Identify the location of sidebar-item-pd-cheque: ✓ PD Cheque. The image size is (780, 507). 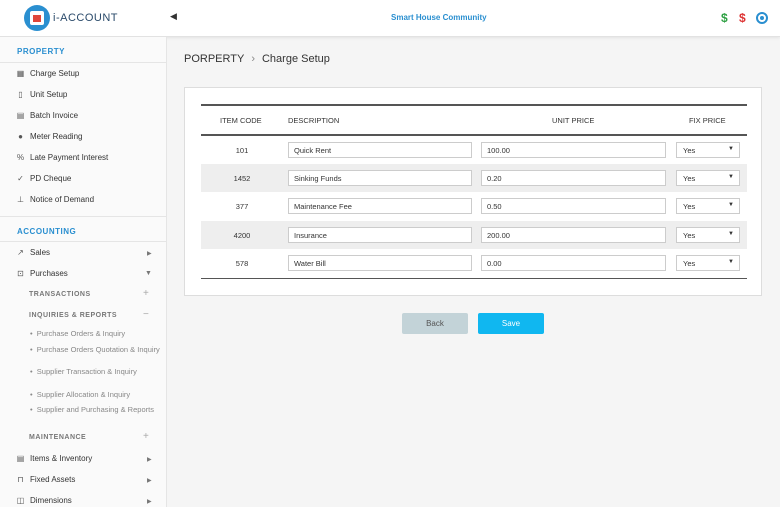
(43, 178).